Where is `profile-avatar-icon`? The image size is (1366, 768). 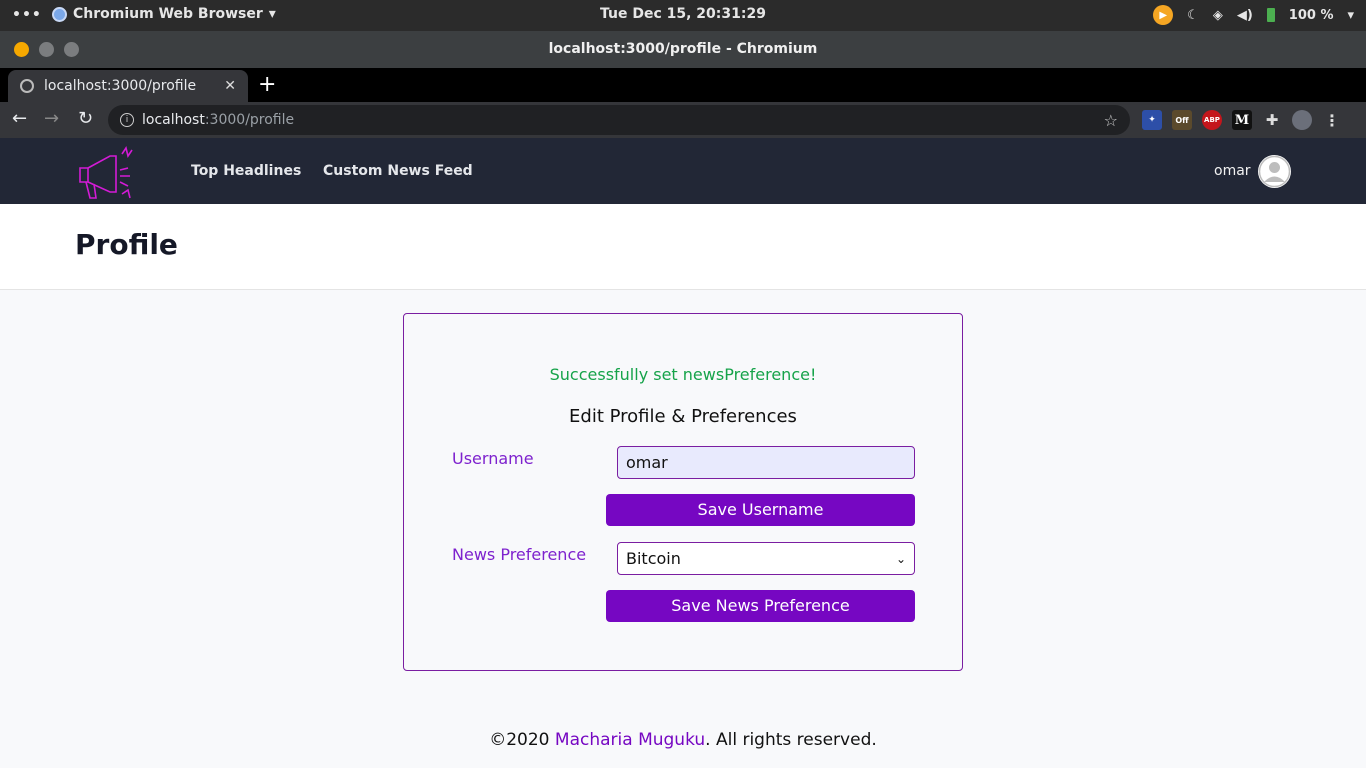
profile-avatar-icon is located at coordinates (1302, 120).